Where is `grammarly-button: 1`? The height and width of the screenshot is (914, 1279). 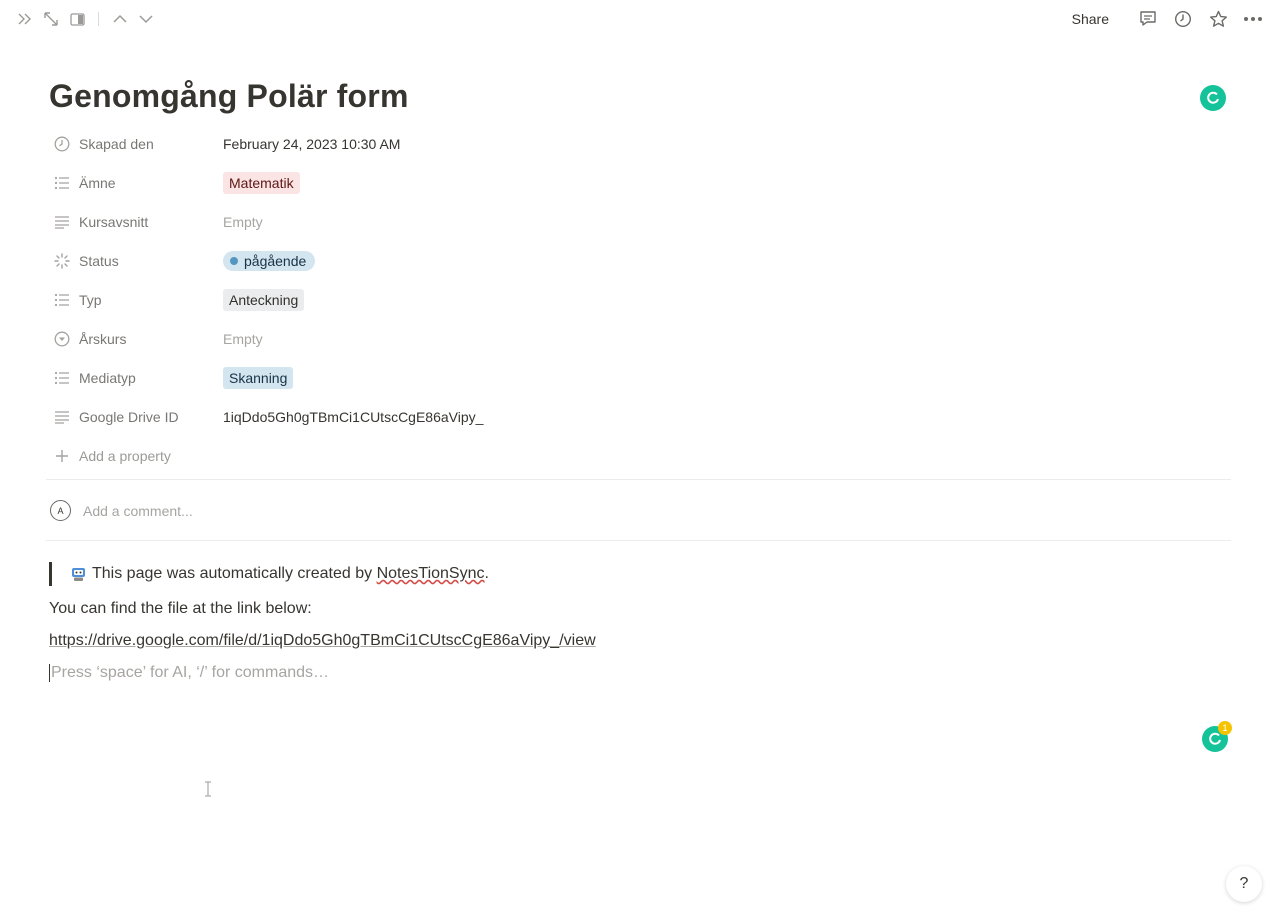
grammarly-button: 1 is located at coordinates (1217, 736).